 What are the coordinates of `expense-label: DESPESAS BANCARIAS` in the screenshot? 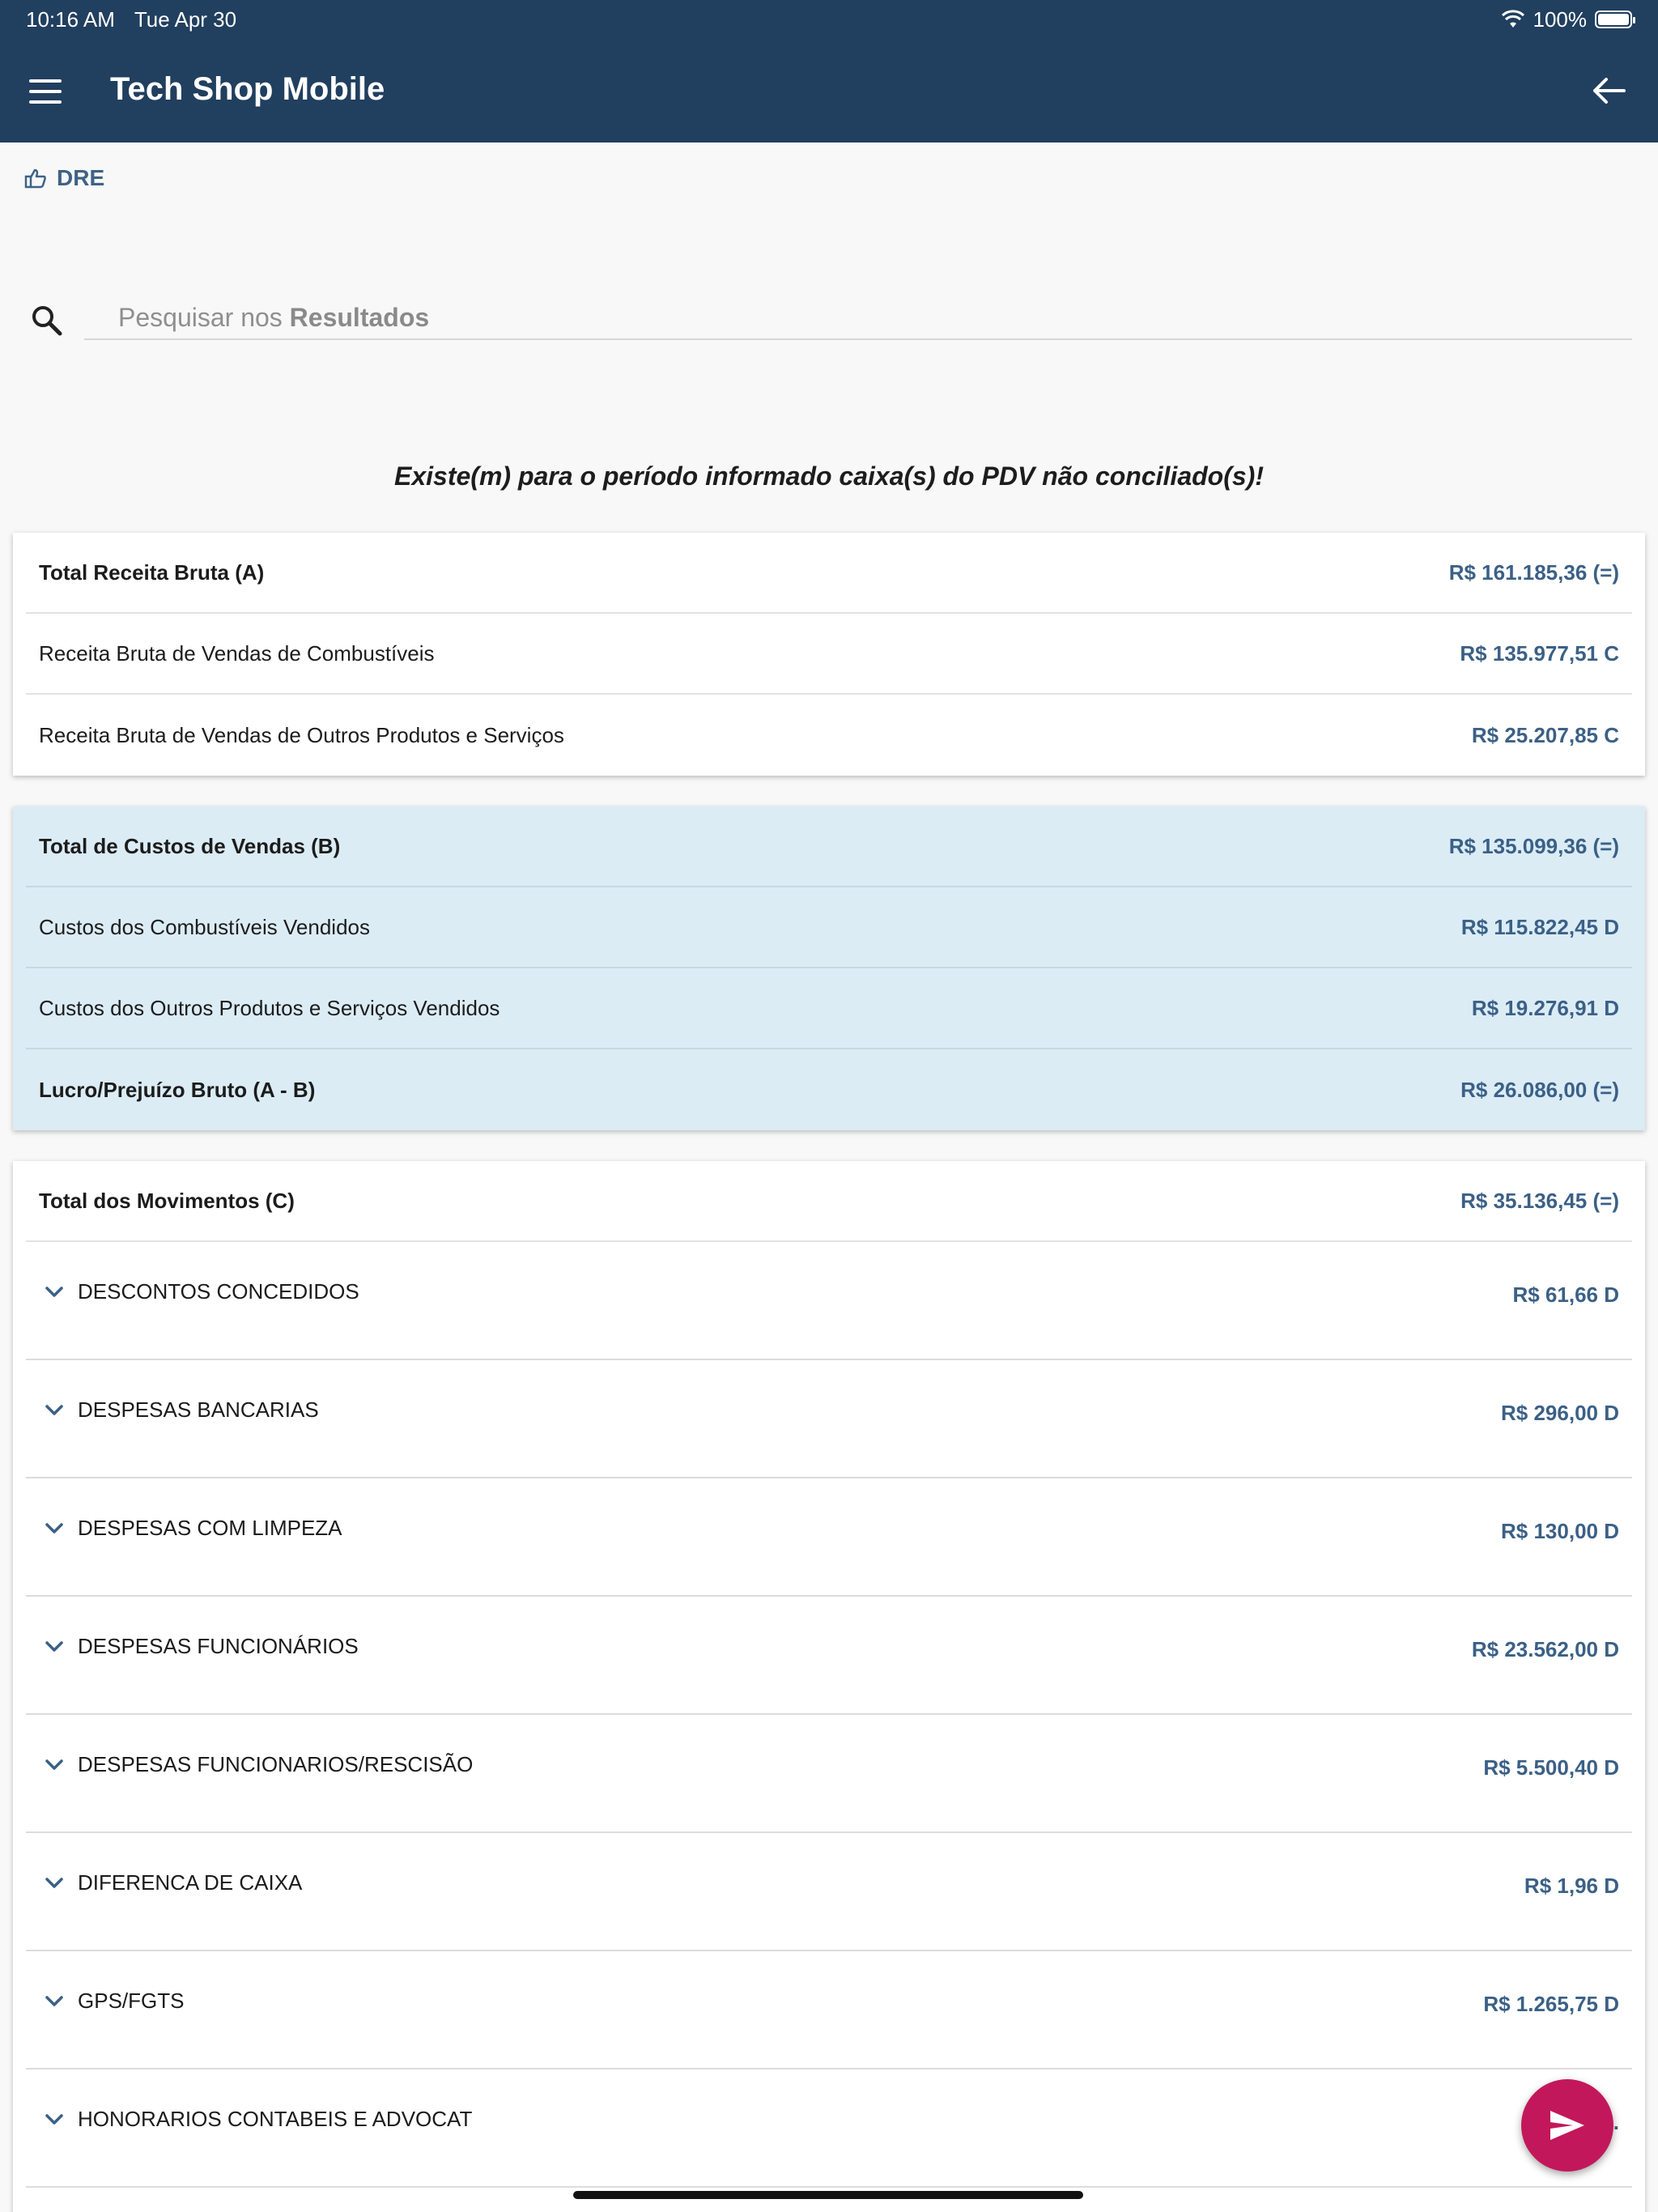 It's located at (198, 1410).